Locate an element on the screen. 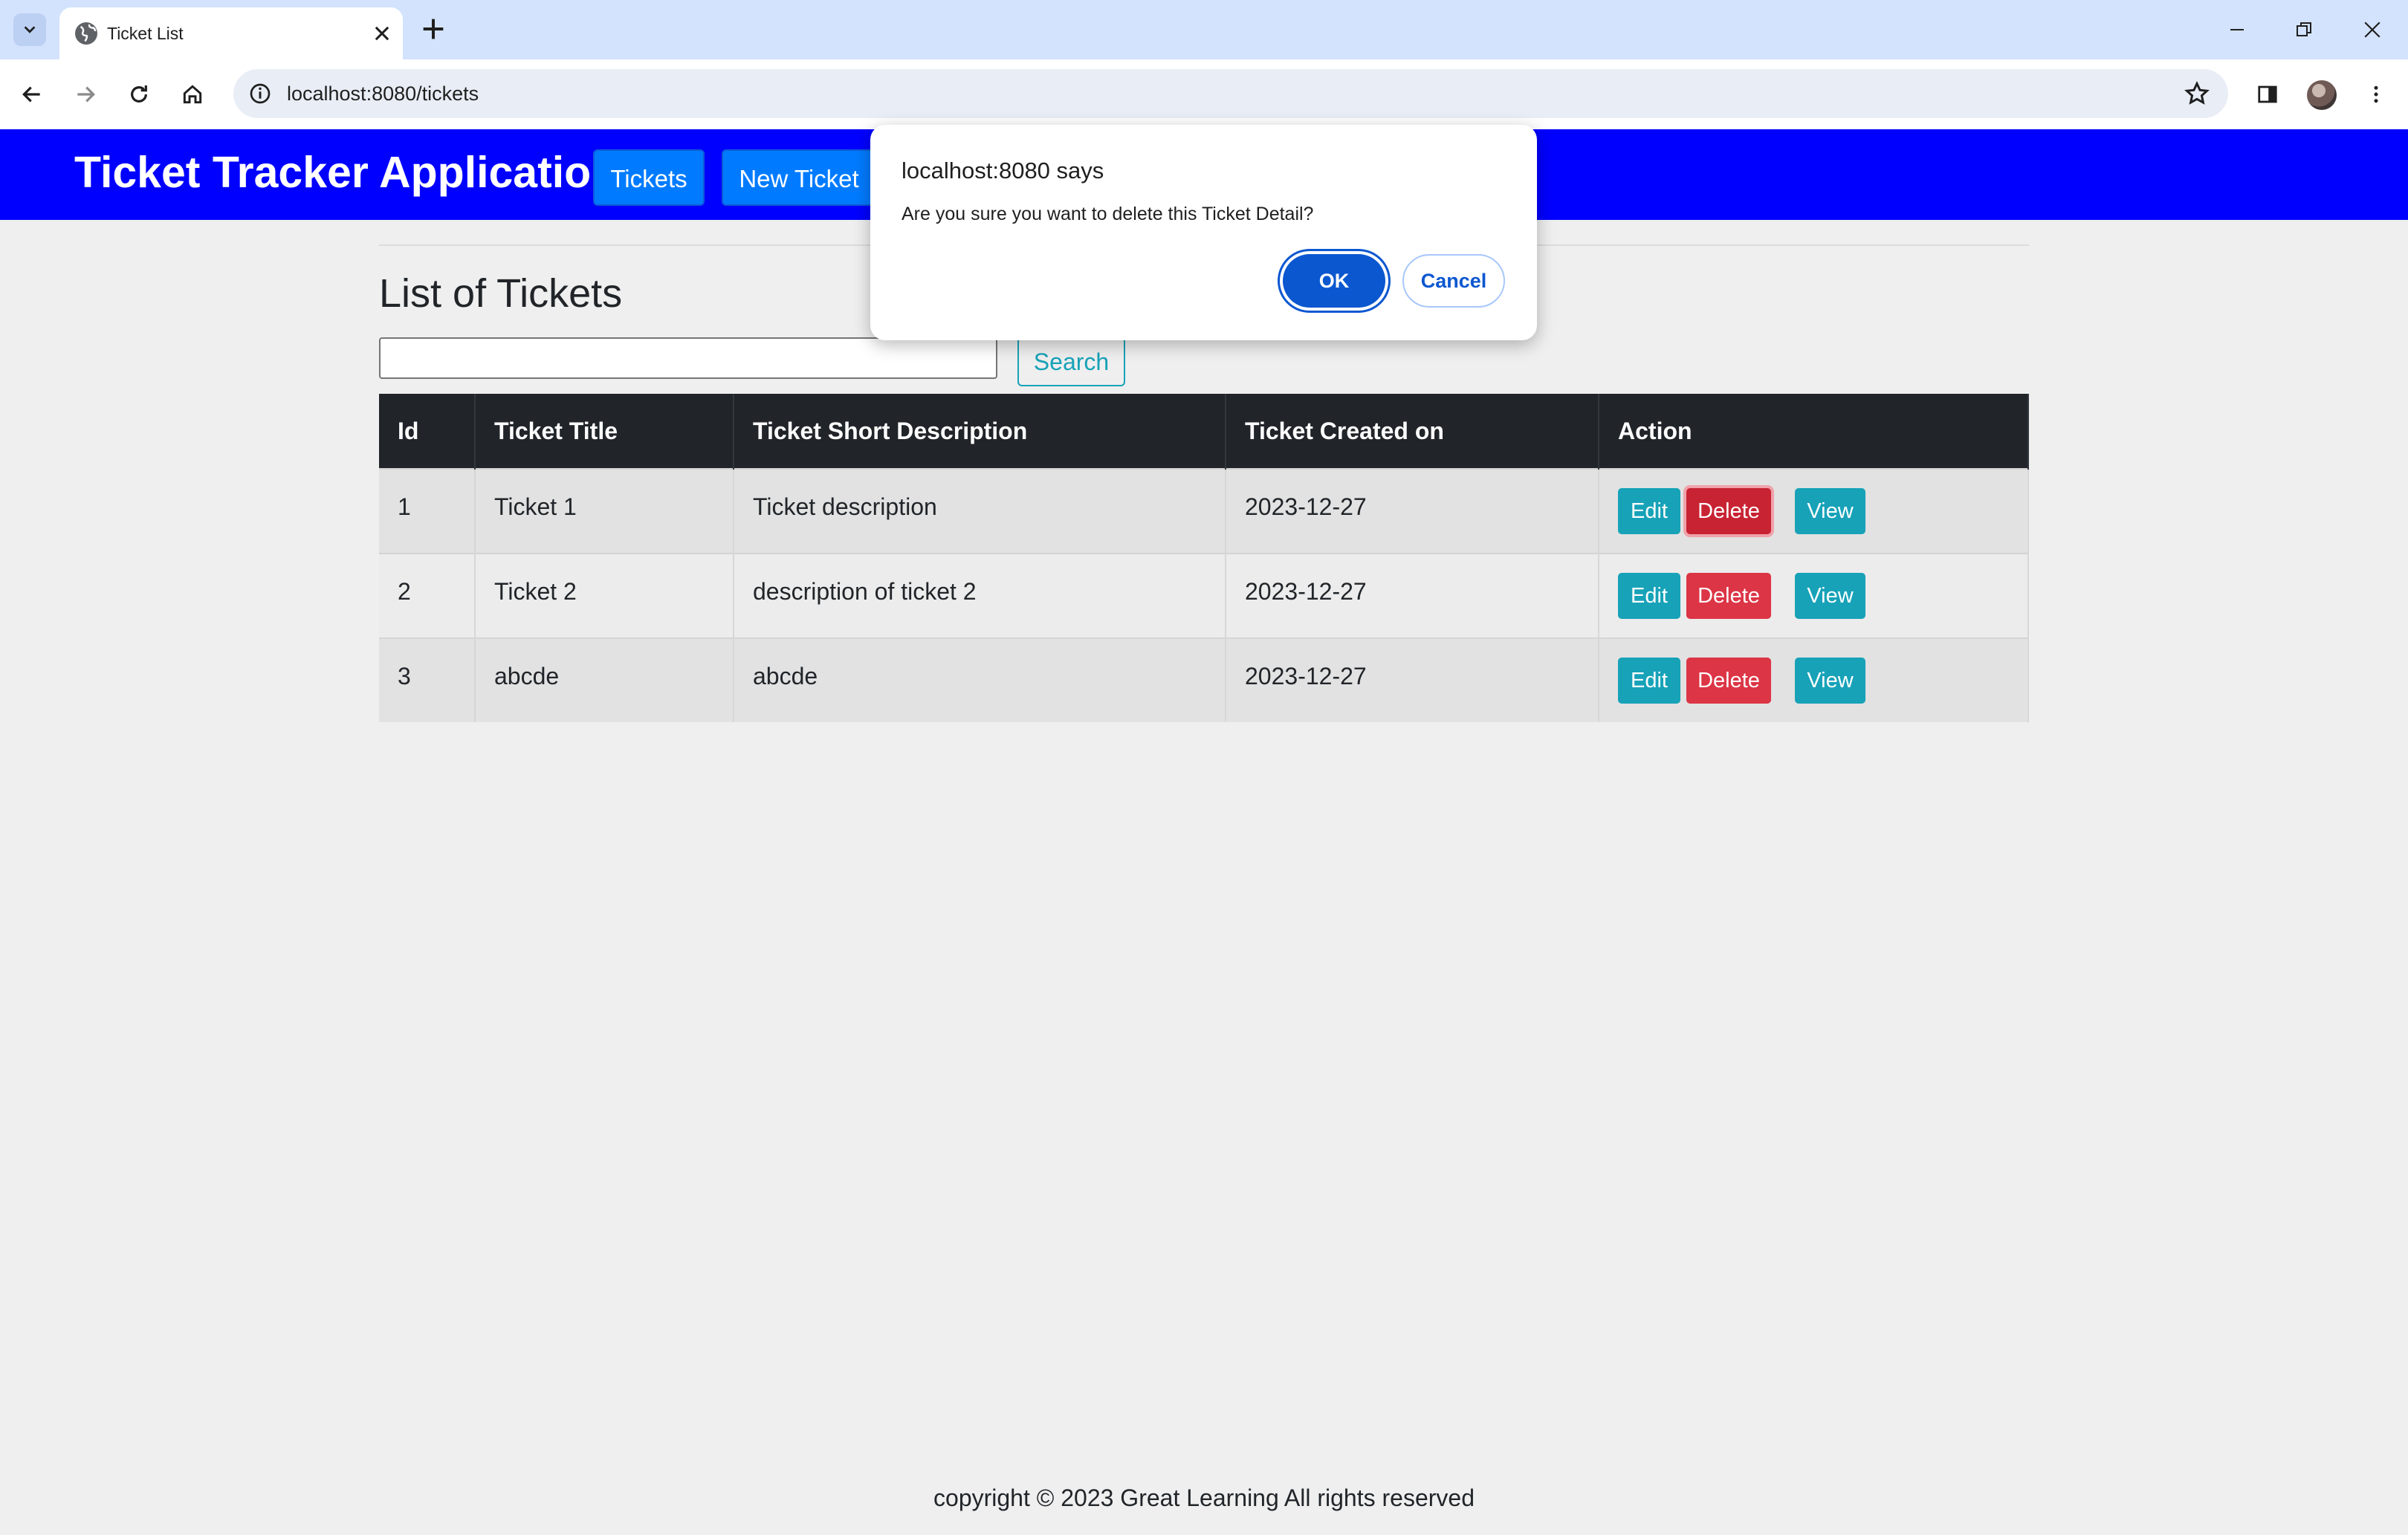  table-row: 3 abcde abcde 2023-12-27 Edit Delete View is located at coordinates (1204, 679).